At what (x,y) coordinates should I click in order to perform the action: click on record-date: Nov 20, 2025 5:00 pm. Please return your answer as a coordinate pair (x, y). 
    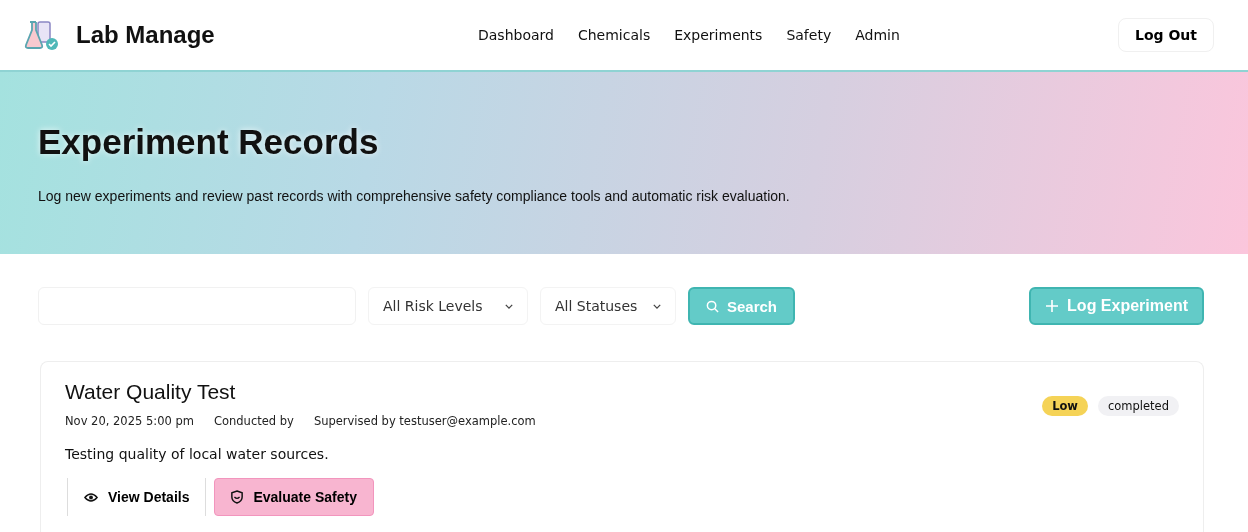
    Looking at the image, I should click on (129, 421).